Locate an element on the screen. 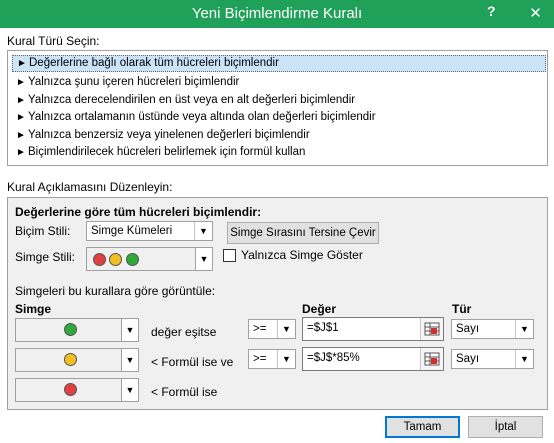 The width and height of the screenshot is (554, 443). row1-icon-select: ▼ is located at coordinates (77, 330).